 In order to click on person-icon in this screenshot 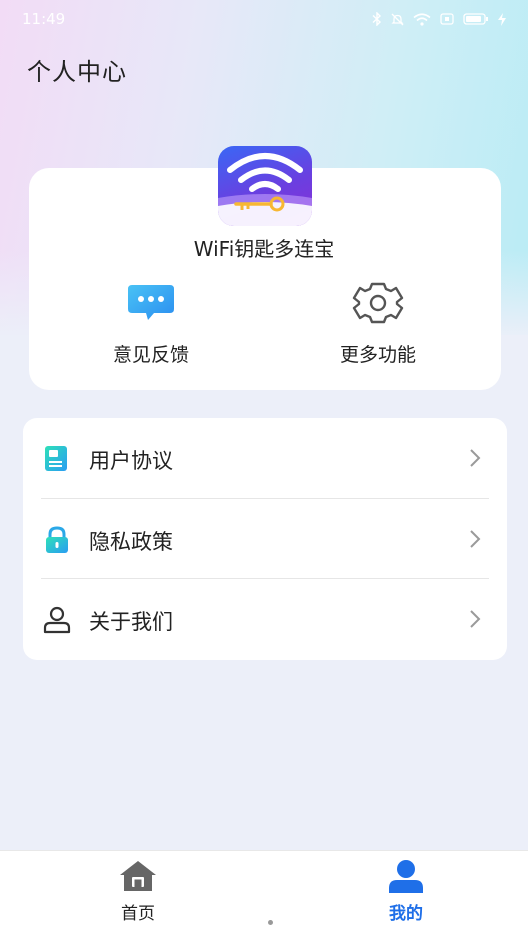, I will do `click(57, 620)`.